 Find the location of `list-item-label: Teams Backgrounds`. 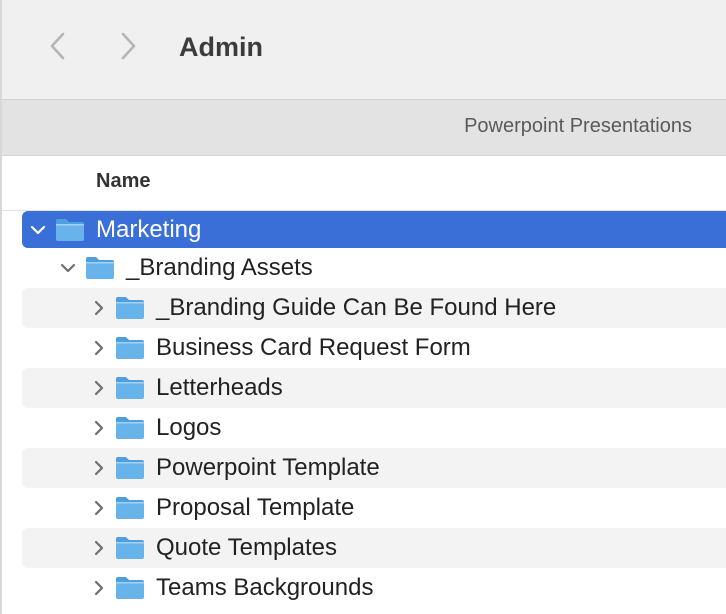

list-item-label: Teams Backgrounds is located at coordinates (265, 587).